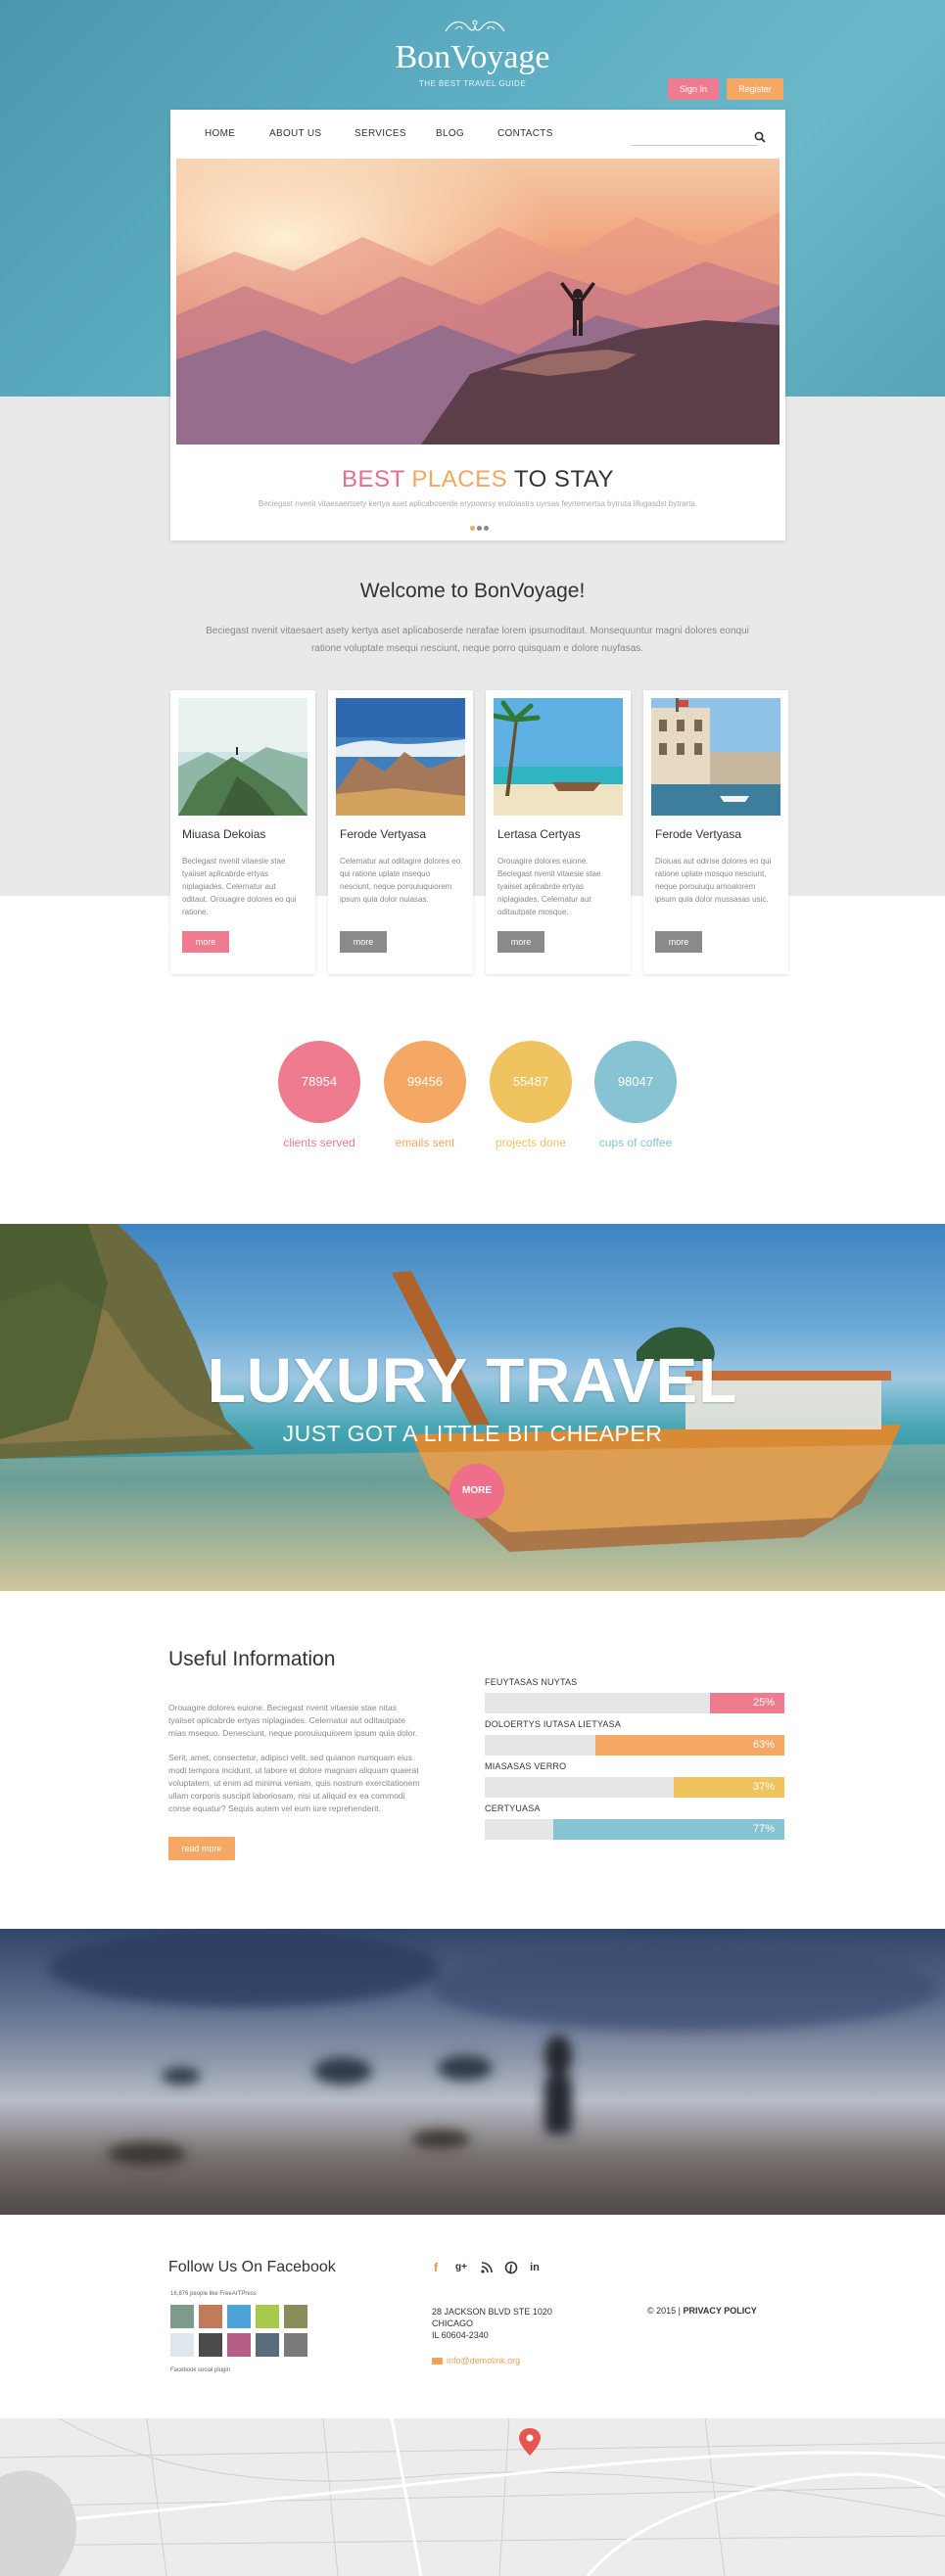 The image size is (945, 2576). What do you see at coordinates (425, 1082) in the screenshot?
I see `counter-emails-sent: 99456` at bounding box center [425, 1082].